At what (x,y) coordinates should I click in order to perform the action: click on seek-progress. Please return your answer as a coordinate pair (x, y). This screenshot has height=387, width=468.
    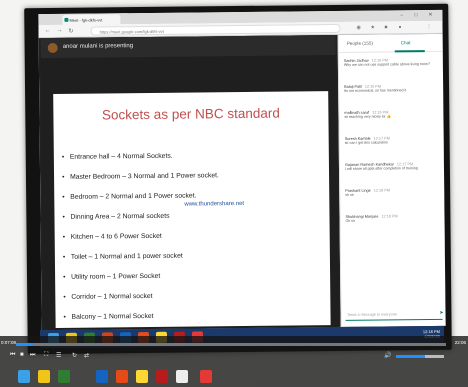
    Looking at the image, I should click on (25, 344).